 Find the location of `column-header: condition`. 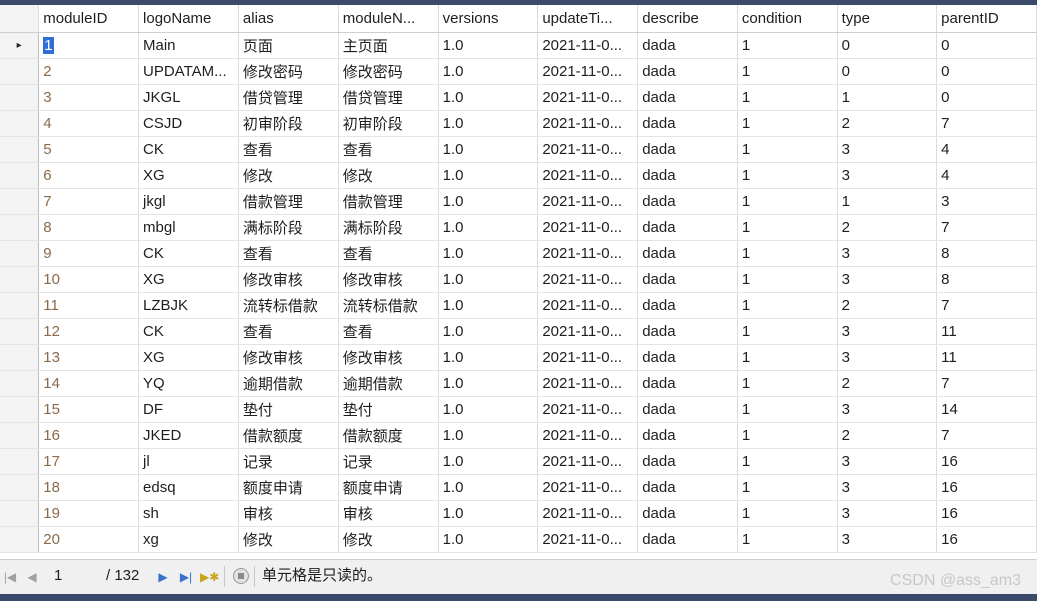

column-header: condition is located at coordinates (787, 19).